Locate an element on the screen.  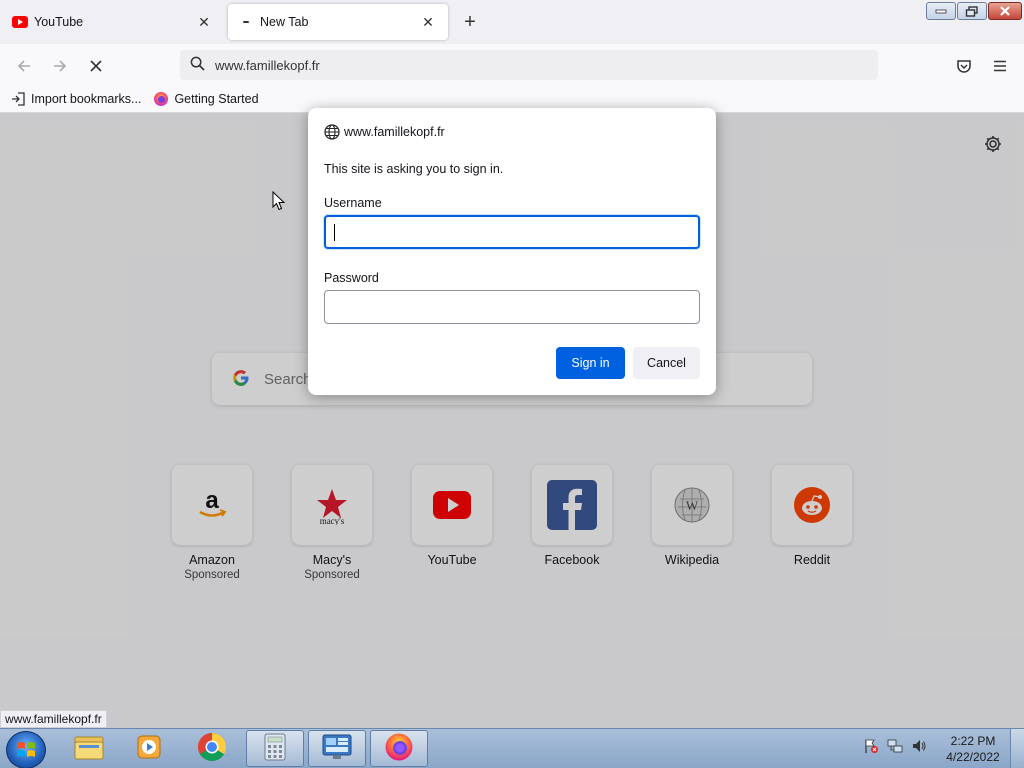
taskbar-chrome is located at coordinates (212, 748).